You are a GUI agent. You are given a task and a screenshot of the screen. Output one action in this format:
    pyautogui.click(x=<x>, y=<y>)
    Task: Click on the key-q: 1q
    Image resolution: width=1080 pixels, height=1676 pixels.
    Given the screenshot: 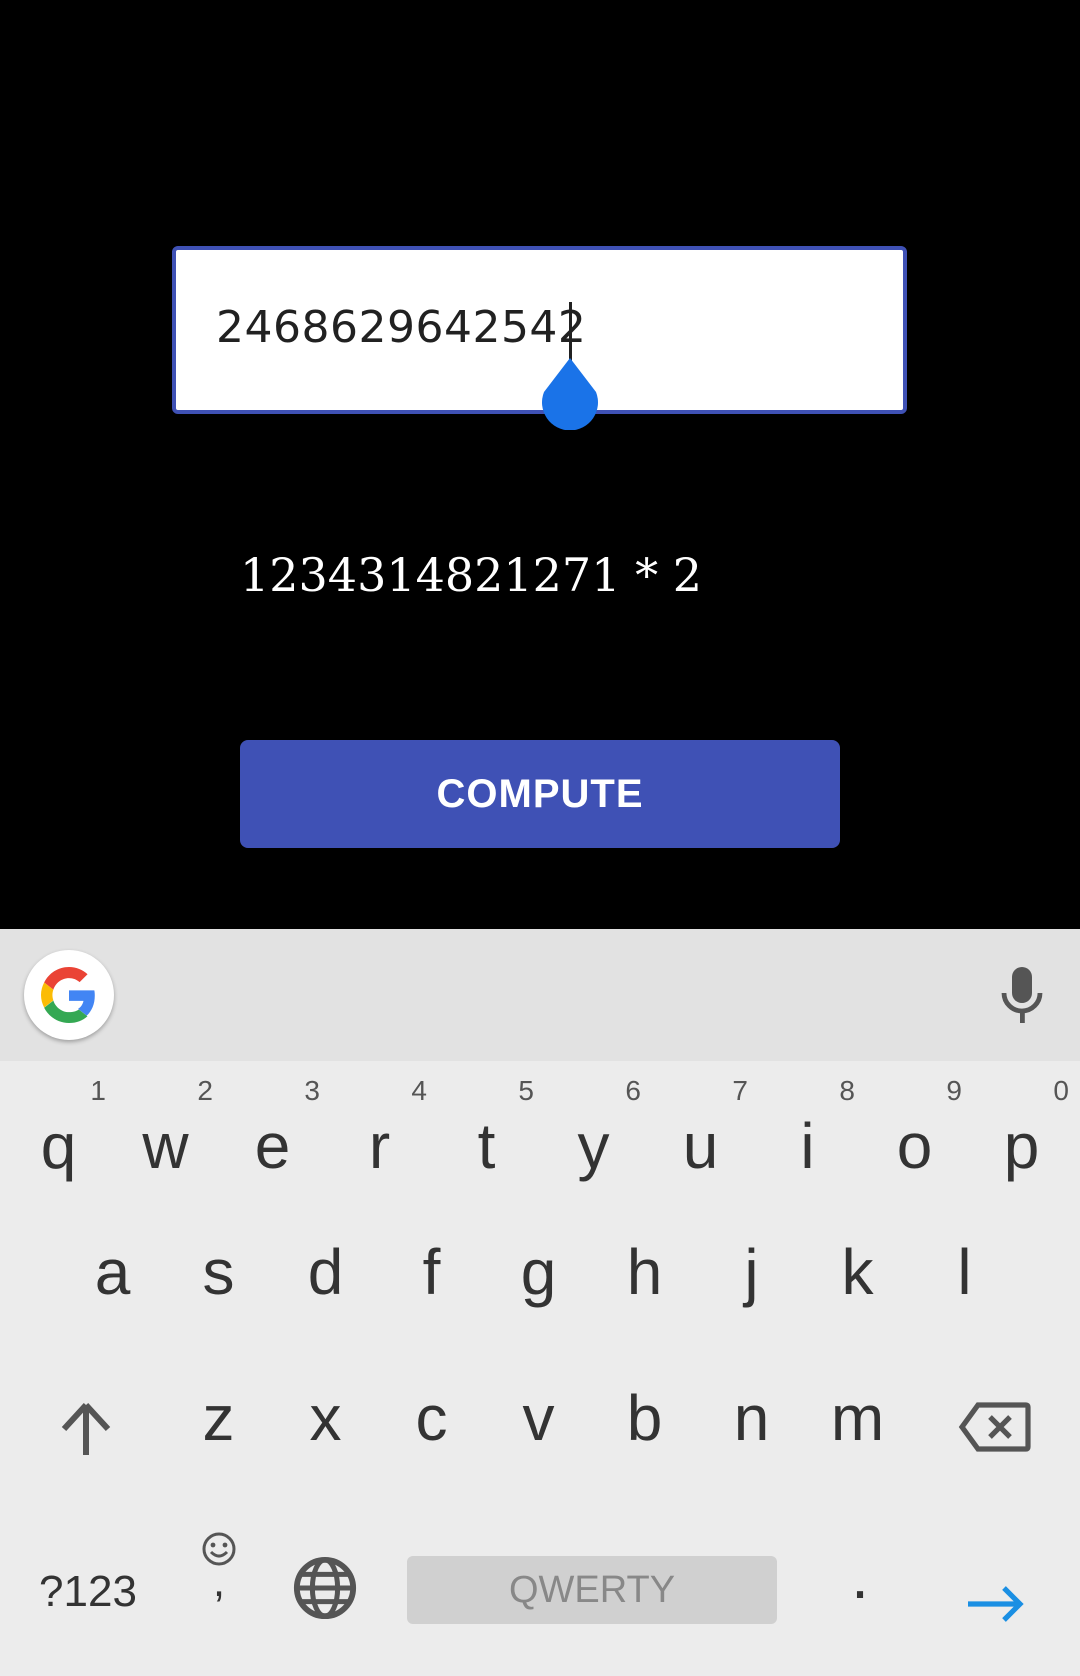 What is the action you would take?
    pyautogui.click(x=58, y=1128)
    